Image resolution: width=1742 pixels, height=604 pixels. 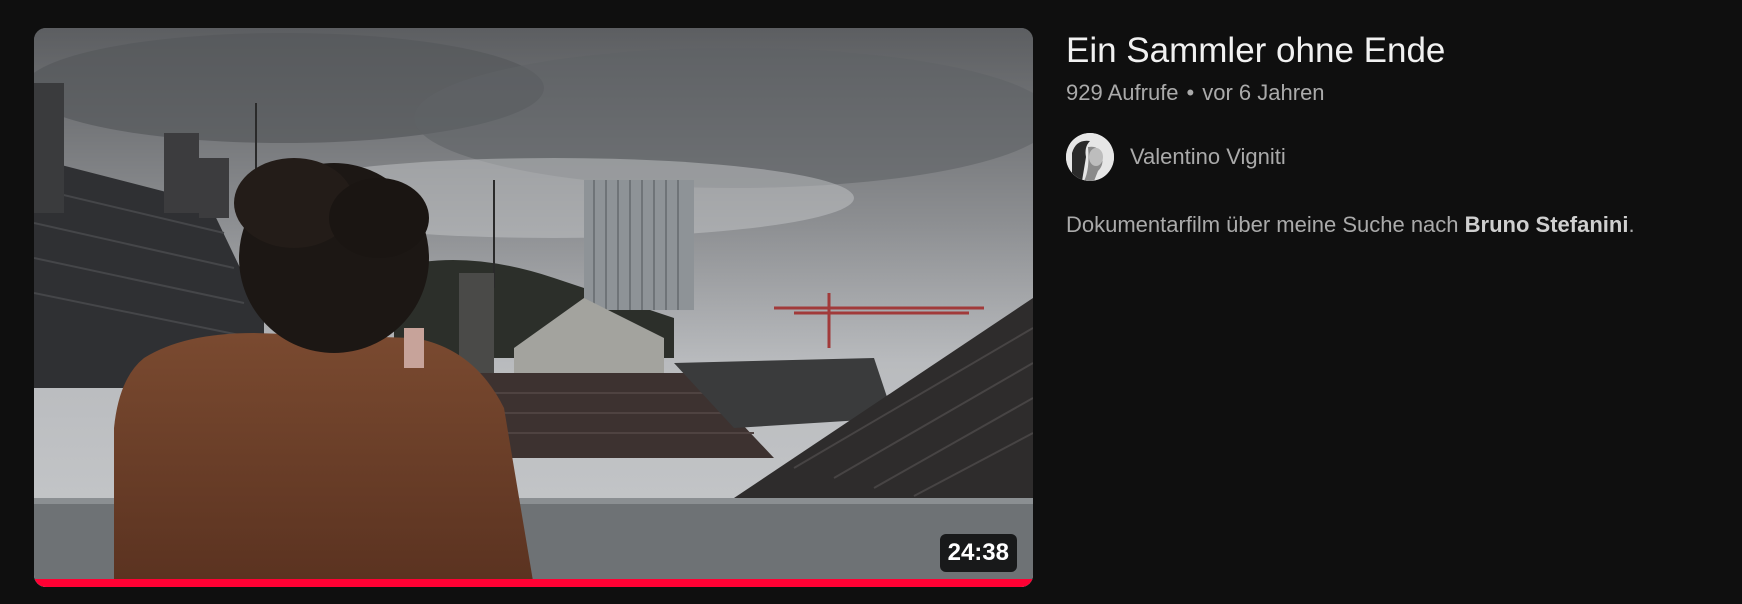 What do you see at coordinates (1546, 224) in the screenshot?
I see `description-highlight: Bruno Stefanini` at bounding box center [1546, 224].